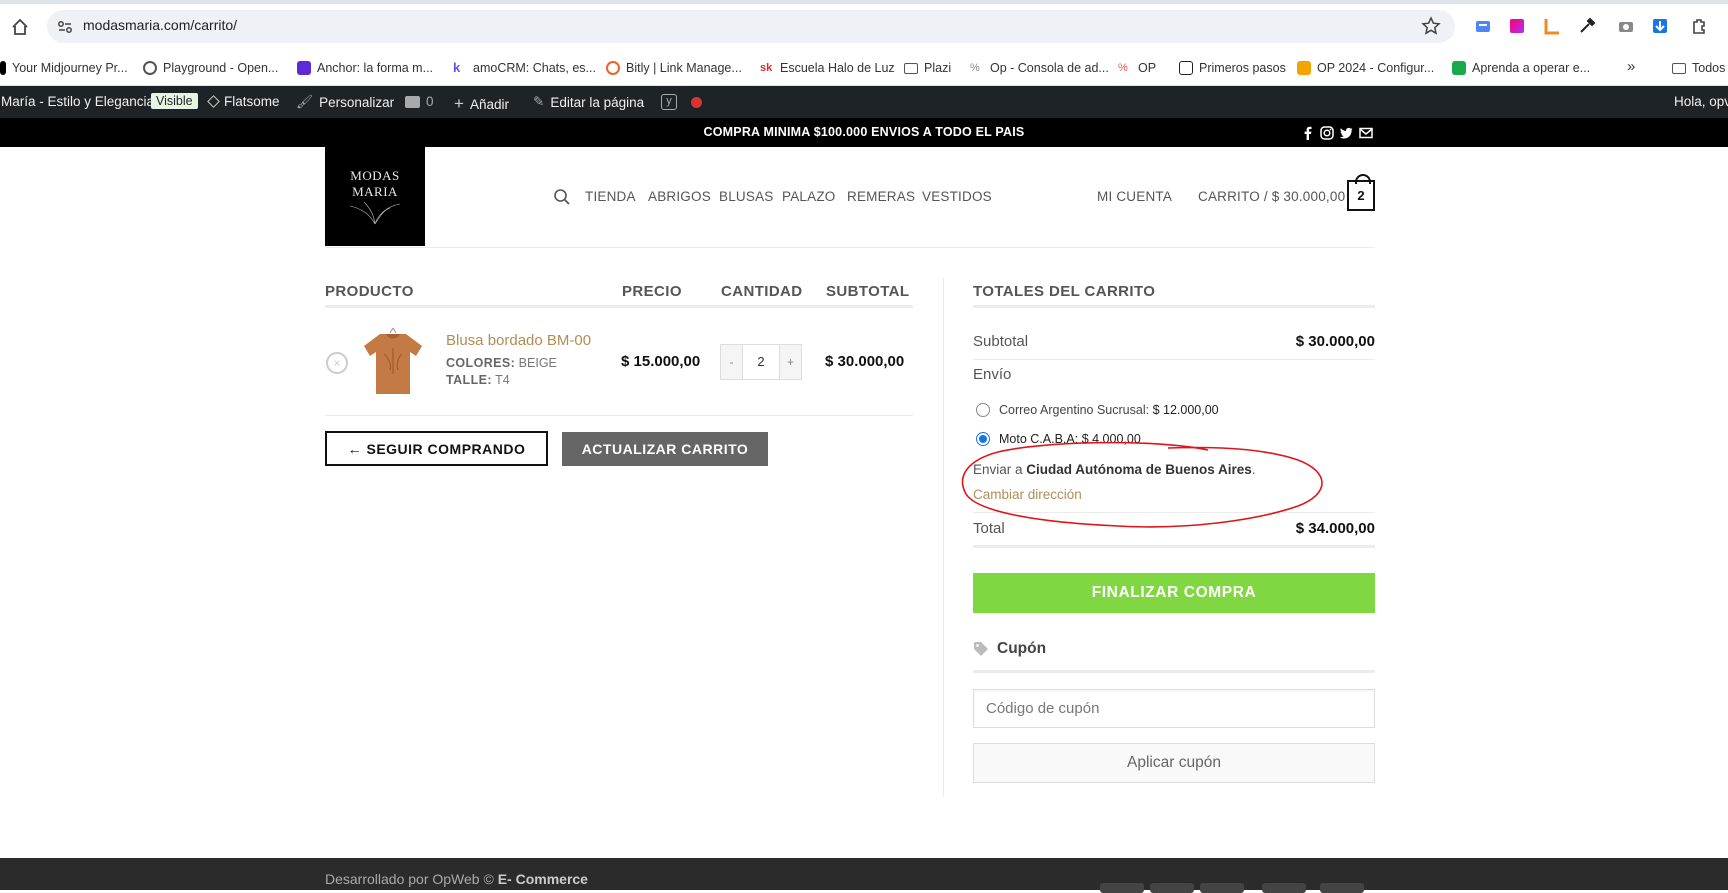 The width and height of the screenshot is (1728, 893). What do you see at coordinates (762, 291) in the screenshot?
I see `th-quantity: CANTIDAD` at bounding box center [762, 291].